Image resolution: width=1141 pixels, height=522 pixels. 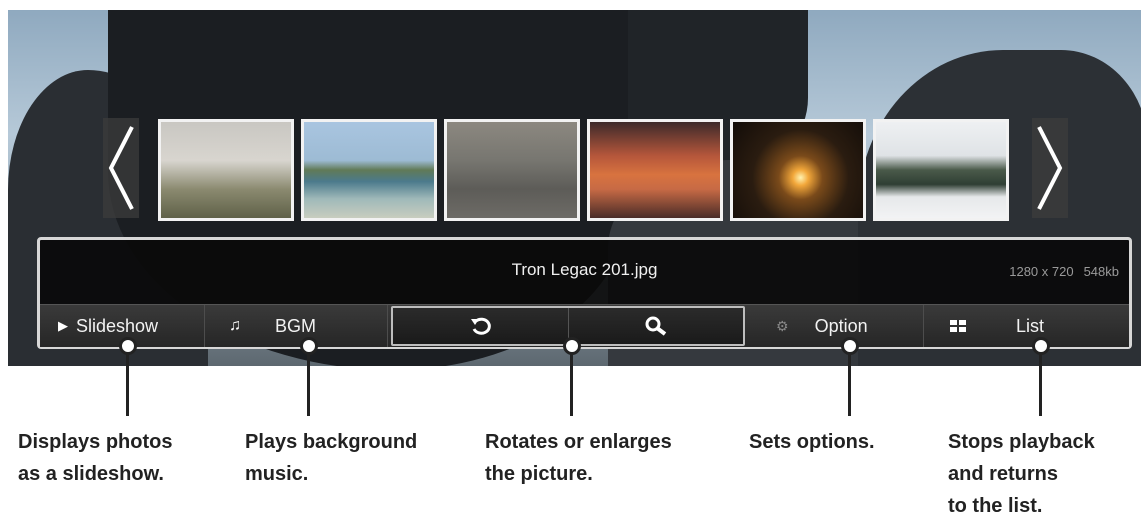 I want to click on list-label: List, so click(x=1030, y=325).